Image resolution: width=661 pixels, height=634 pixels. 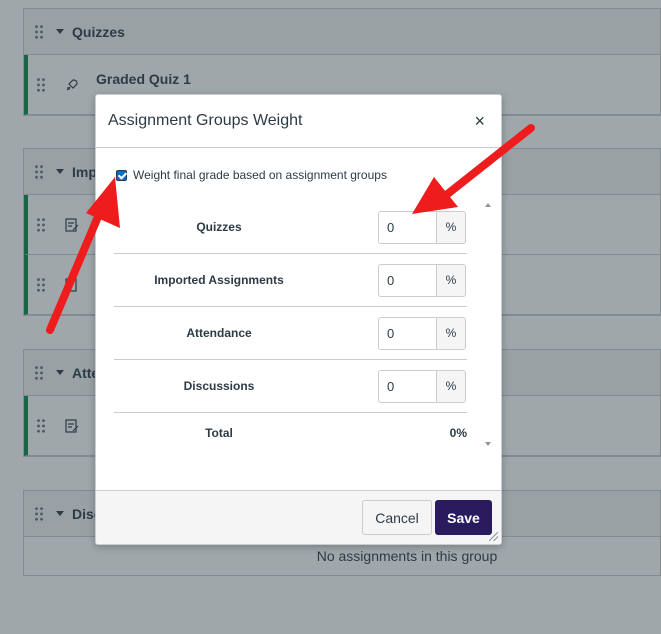 What do you see at coordinates (407, 227) in the screenshot?
I see `weight-input-quizzes` at bounding box center [407, 227].